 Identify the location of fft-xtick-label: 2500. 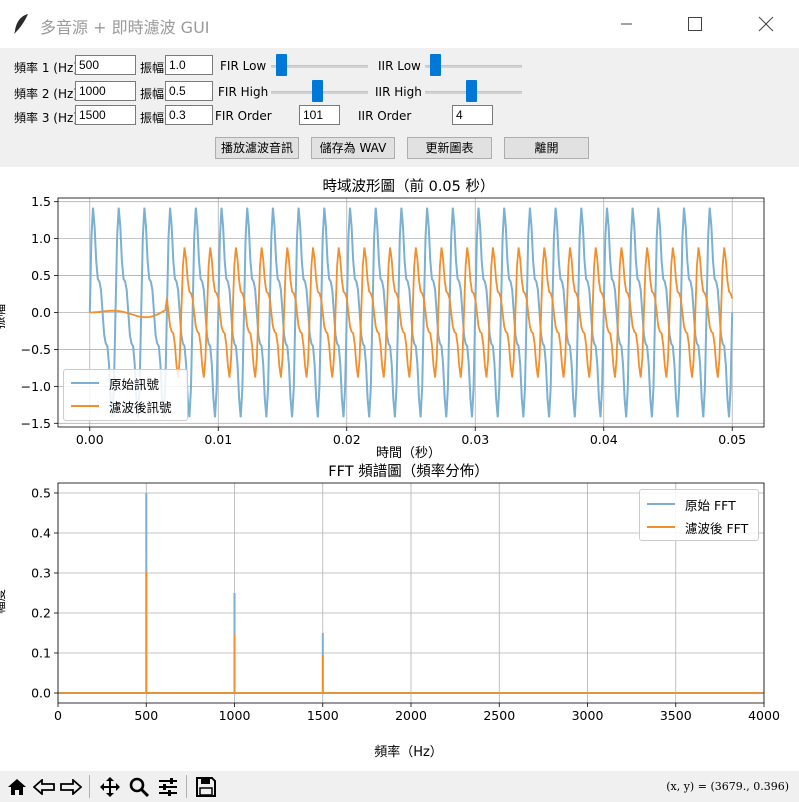
(499, 715).